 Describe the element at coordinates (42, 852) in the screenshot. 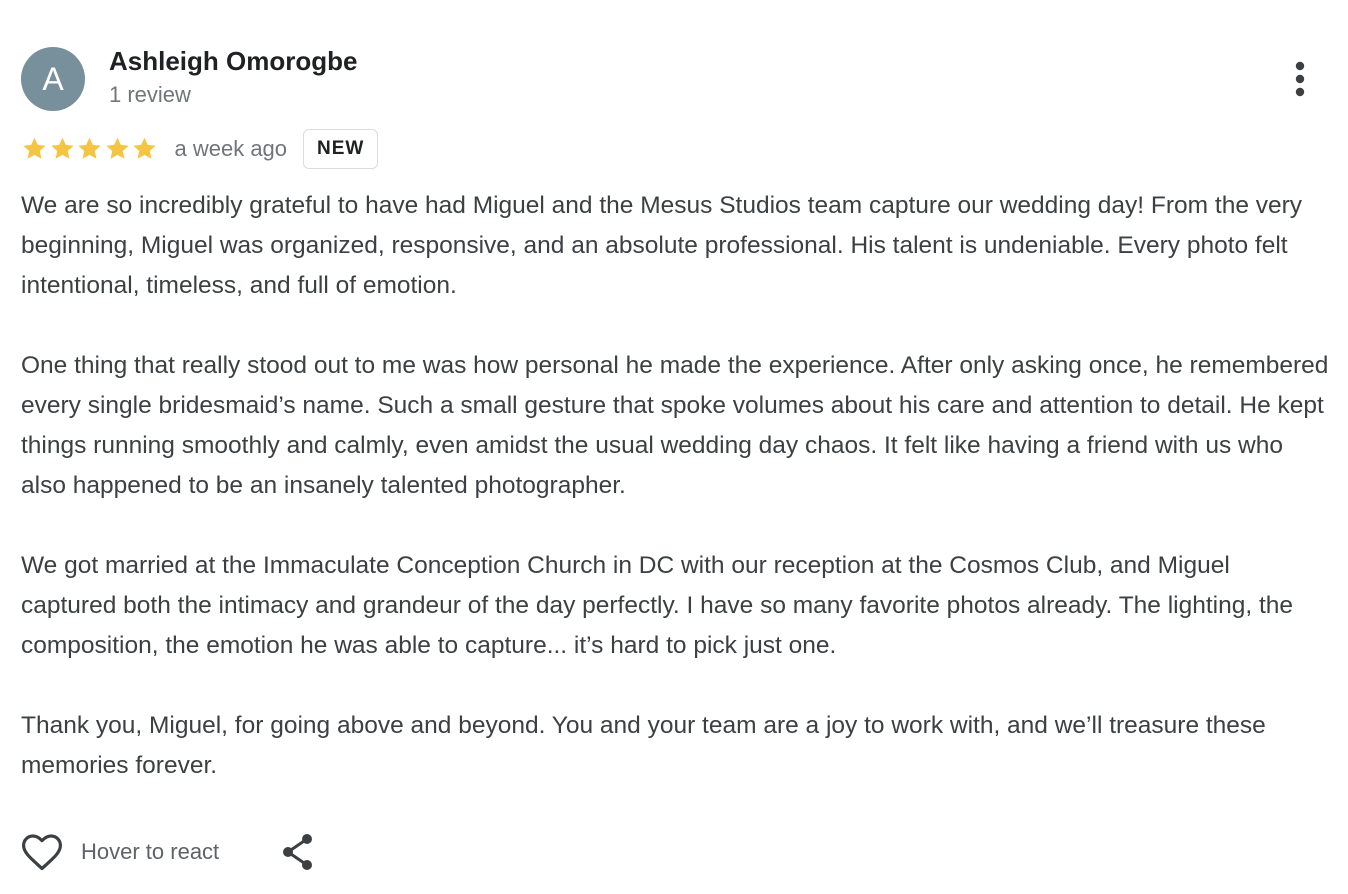

I see `heart-outline-icon` at that location.